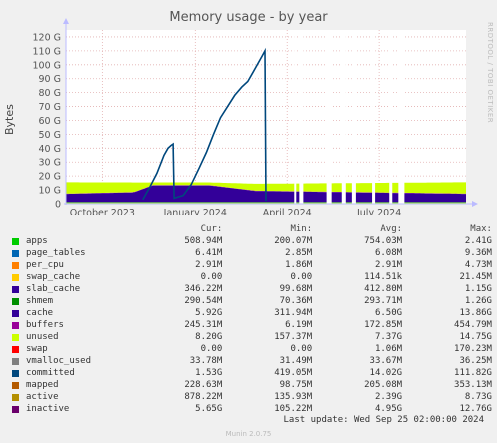  Describe the element at coordinates (473, 349) in the screenshot. I see `legend-max: 170.23M` at that location.